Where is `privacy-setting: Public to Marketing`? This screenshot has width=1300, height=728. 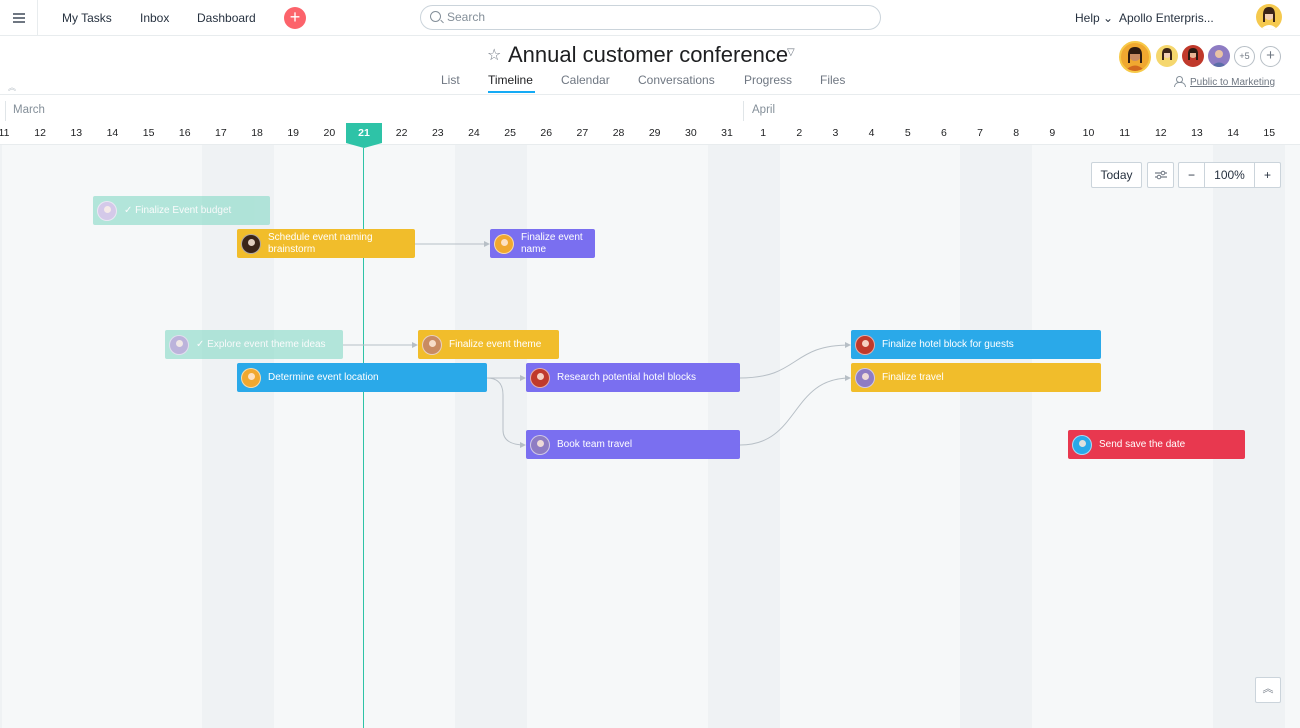 privacy-setting: Public to Marketing is located at coordinates (1224, 82).